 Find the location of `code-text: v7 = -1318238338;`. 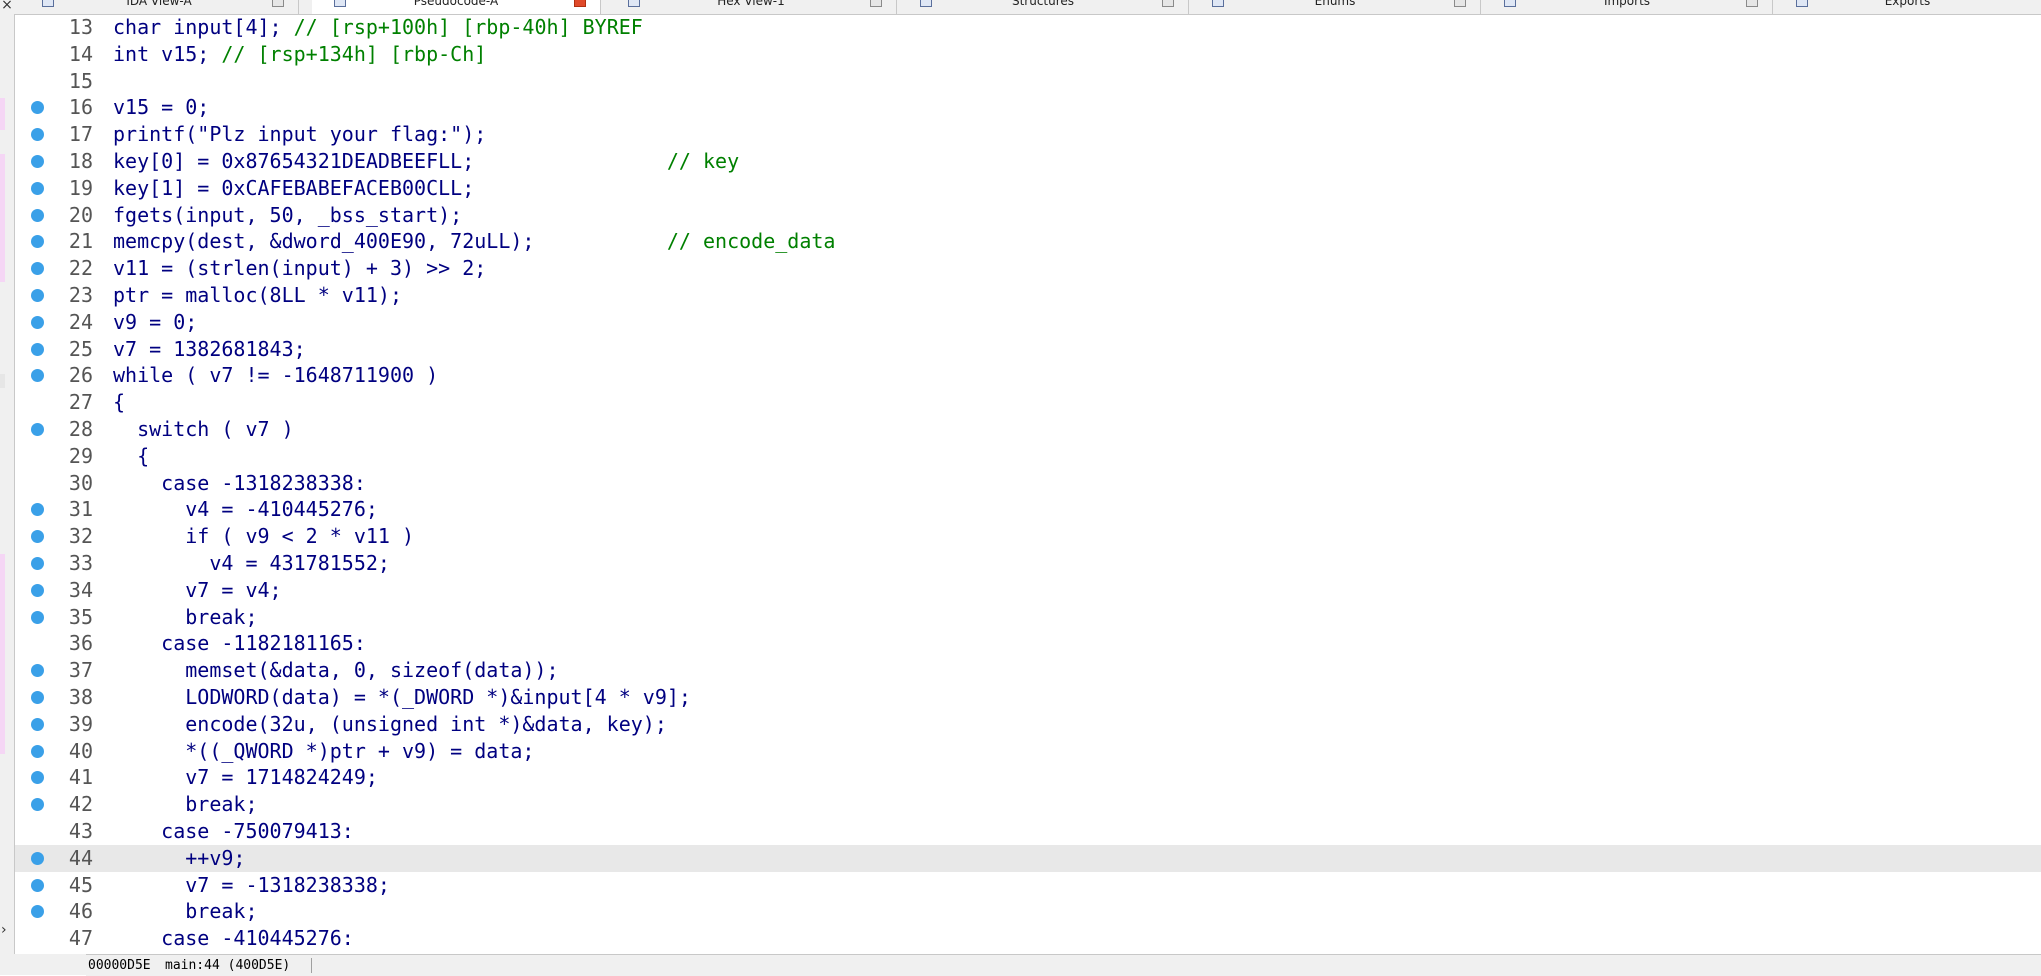

code-text: v7 = -1318238338; is located at coordinates (251, 885).